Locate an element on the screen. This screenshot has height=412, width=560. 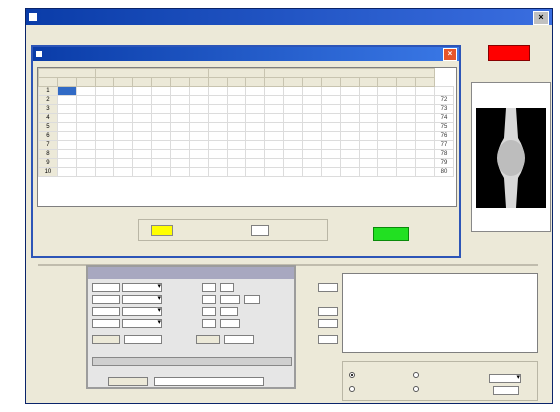
notes-textarea is located at coordinates (440, 313).